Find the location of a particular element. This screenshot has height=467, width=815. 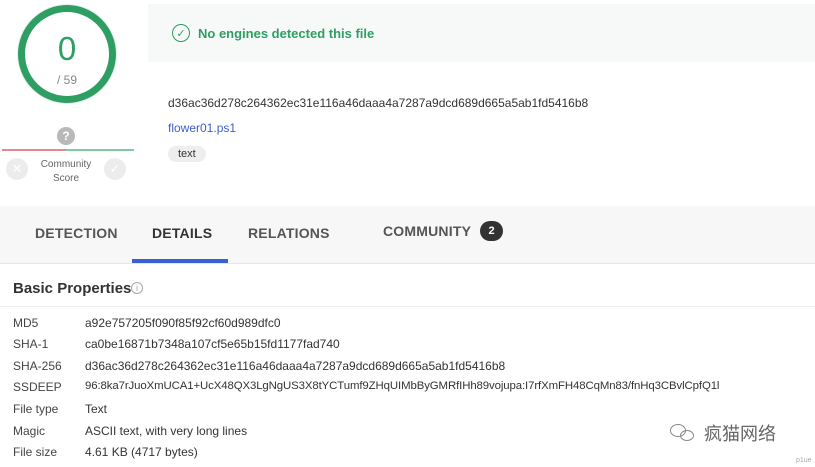

property-key: SSDEEP is located at coordinates (37, 387).